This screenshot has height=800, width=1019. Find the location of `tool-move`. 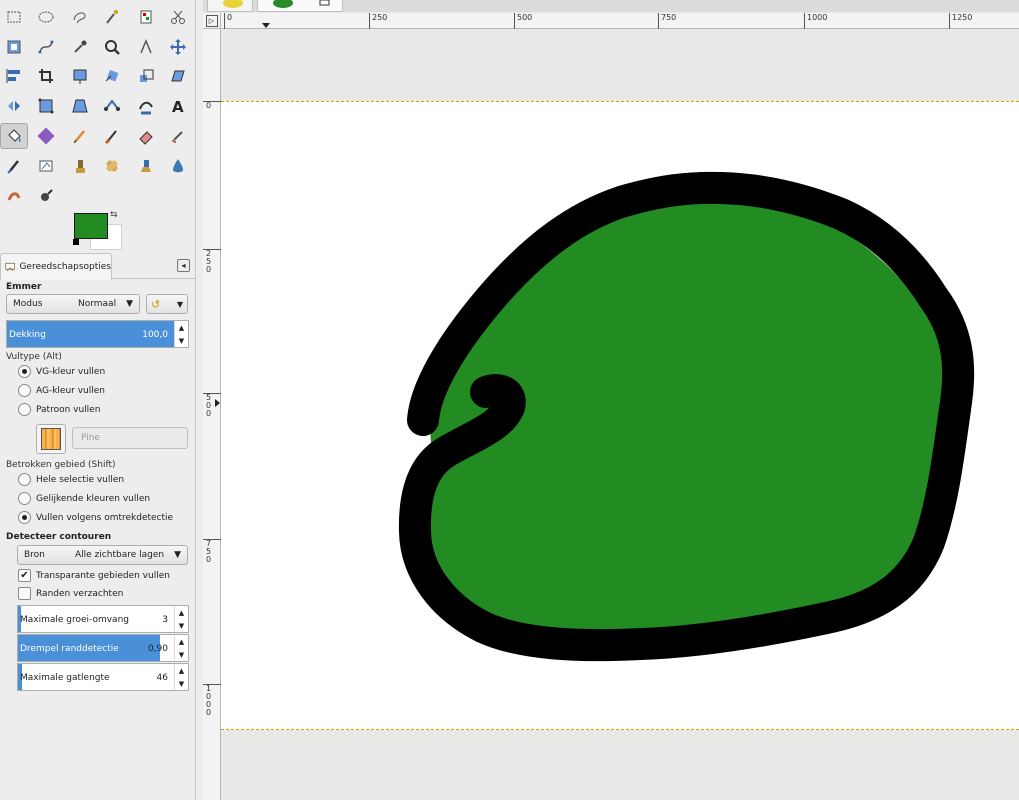

tool-move is located at coordinates (178, 47).